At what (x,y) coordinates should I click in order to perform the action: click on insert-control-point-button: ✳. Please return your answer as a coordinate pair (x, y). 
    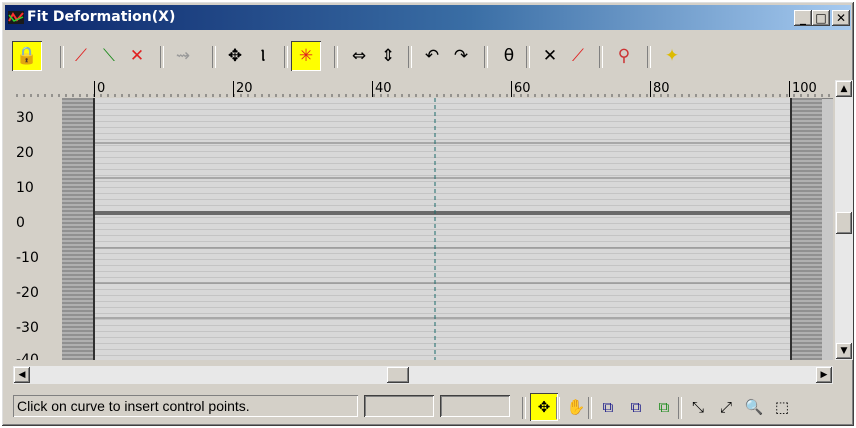
    Looking at the image, I should click on (306, 56).